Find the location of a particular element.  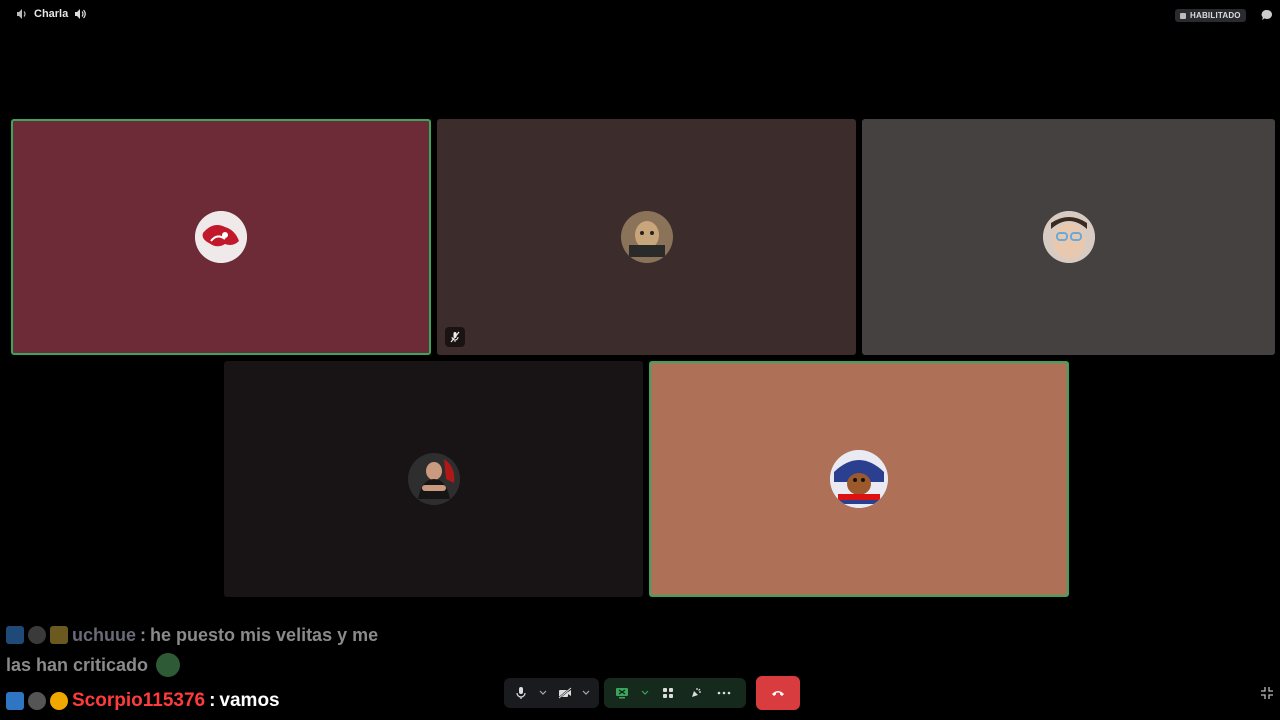

muted-badge is located at coordinates (455, 337).